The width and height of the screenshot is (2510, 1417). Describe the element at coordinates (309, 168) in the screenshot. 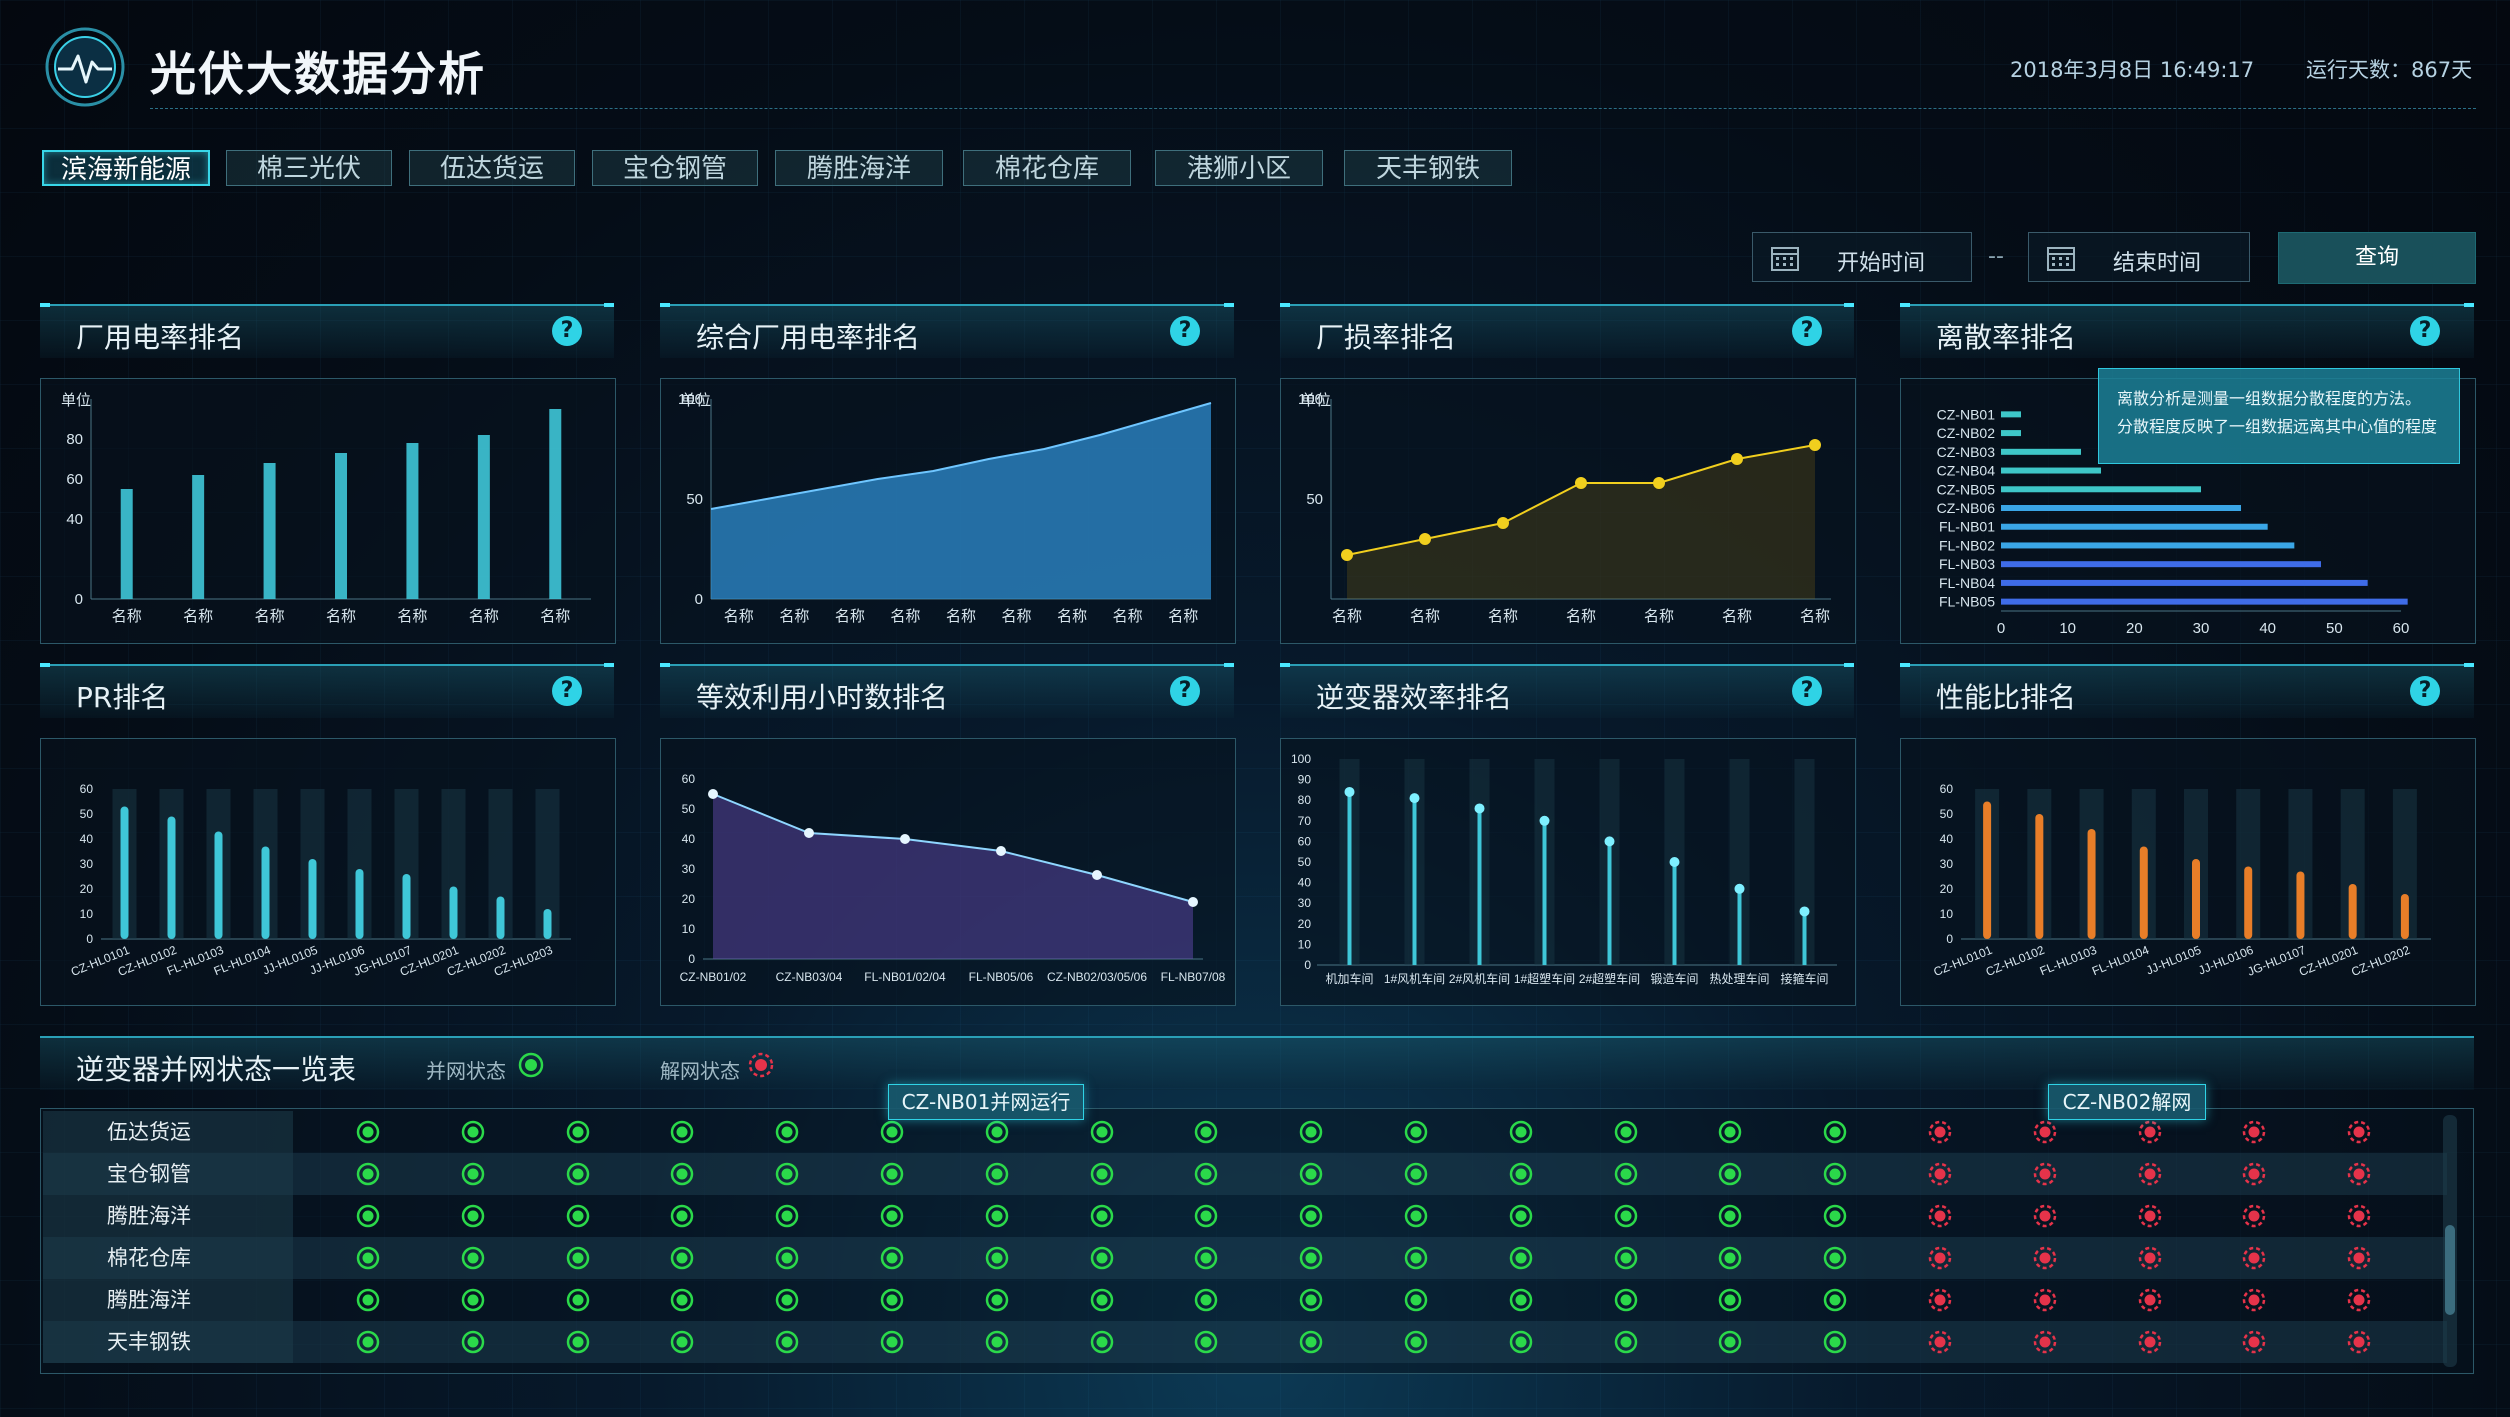

I see `tab-miansan: 棉三光伏` at that location.